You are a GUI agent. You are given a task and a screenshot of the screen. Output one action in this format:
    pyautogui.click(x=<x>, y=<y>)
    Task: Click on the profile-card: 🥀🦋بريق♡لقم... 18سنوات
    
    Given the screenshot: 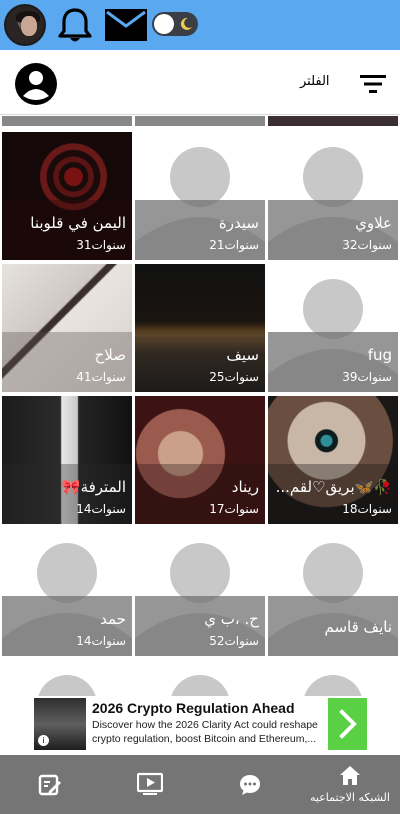 What is the action you would take?
    pyautogui.click(x=333, y=460)
    